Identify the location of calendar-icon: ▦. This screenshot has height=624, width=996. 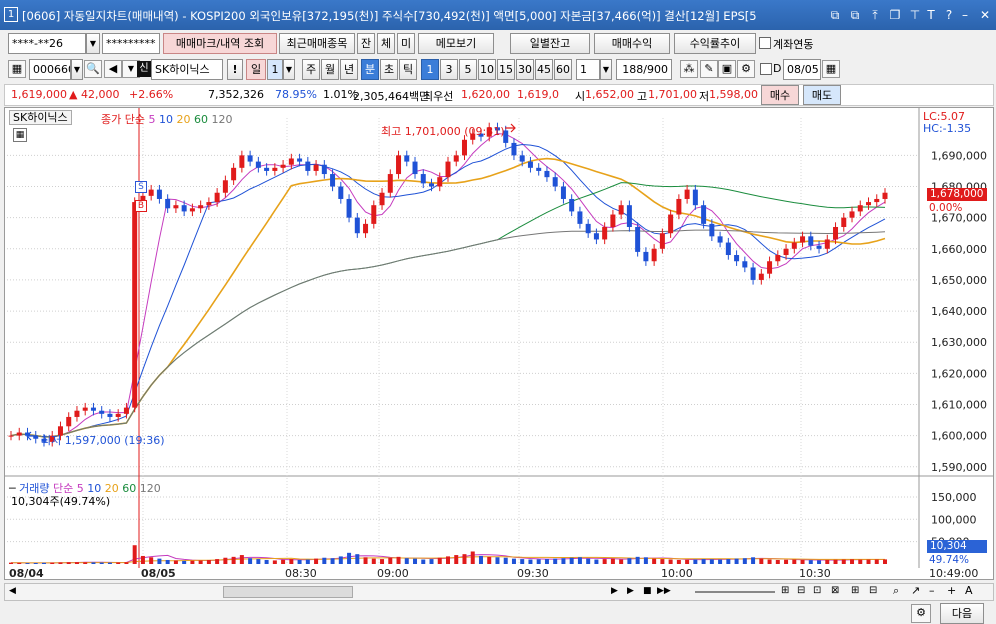
(831, 69).